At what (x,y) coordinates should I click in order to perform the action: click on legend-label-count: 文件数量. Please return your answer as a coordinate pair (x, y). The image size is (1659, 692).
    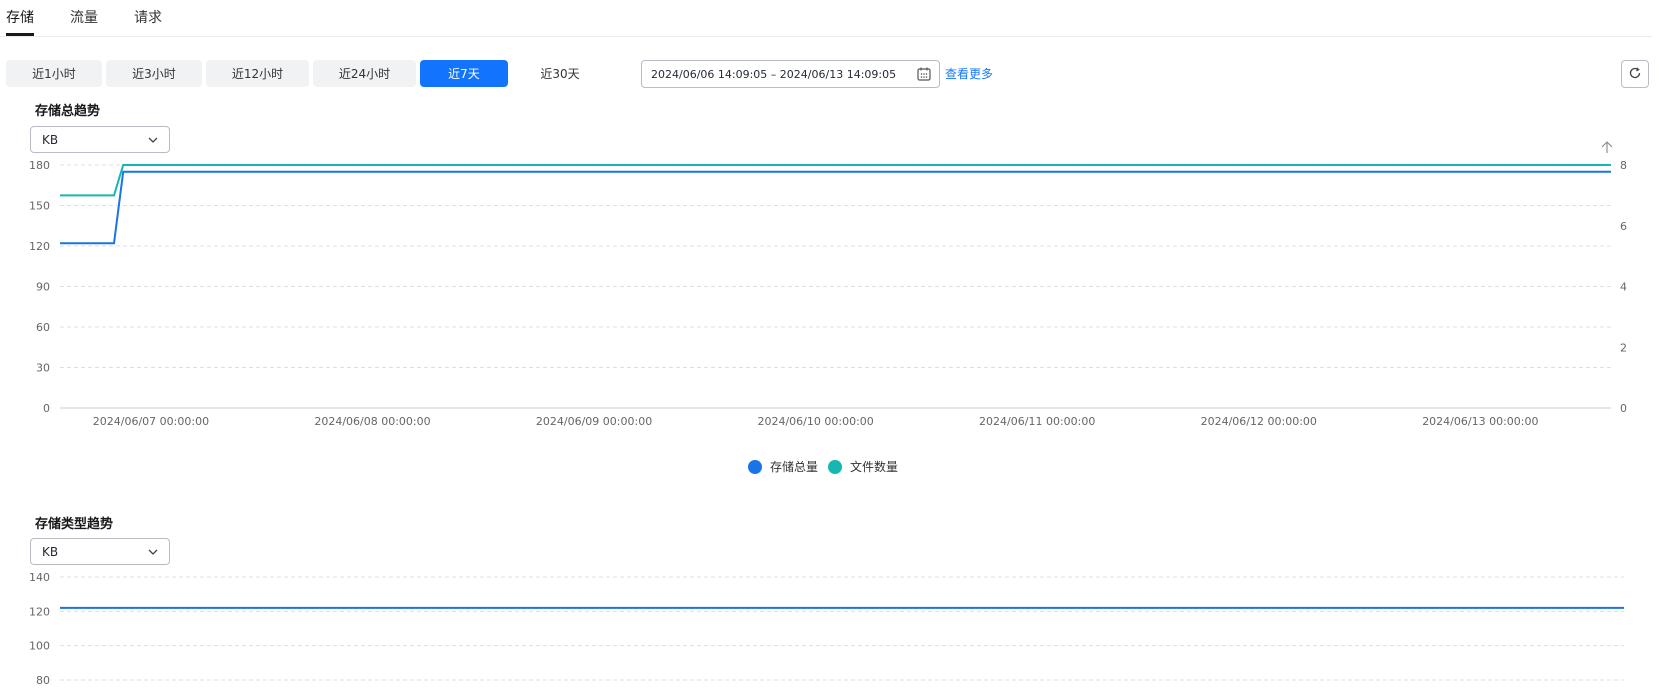
    Looking at the image, I should click on (874, 467).